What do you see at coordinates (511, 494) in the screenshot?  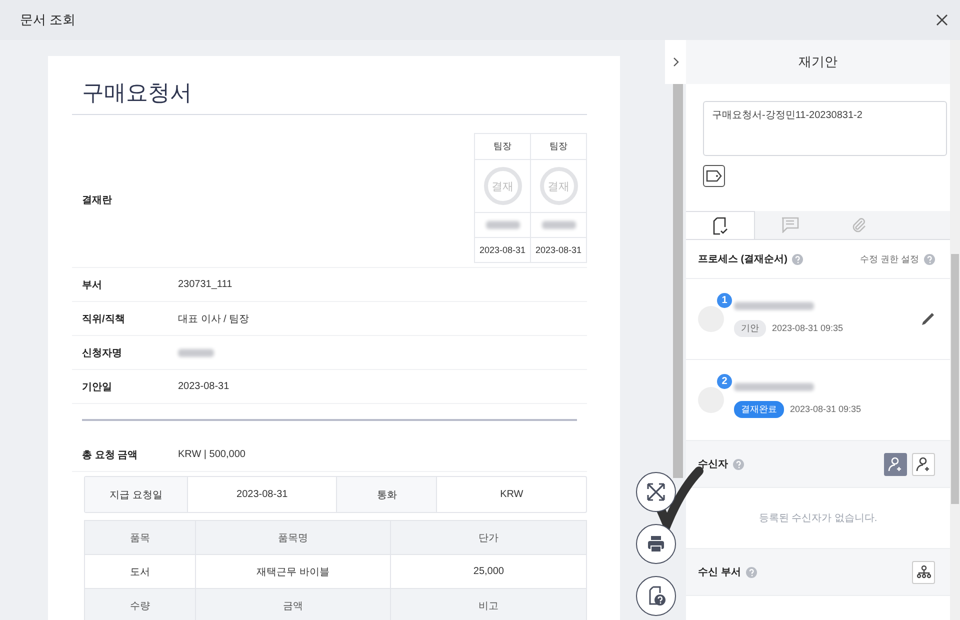 I see `table-cell: KRW` at bounding box center [511, 494].